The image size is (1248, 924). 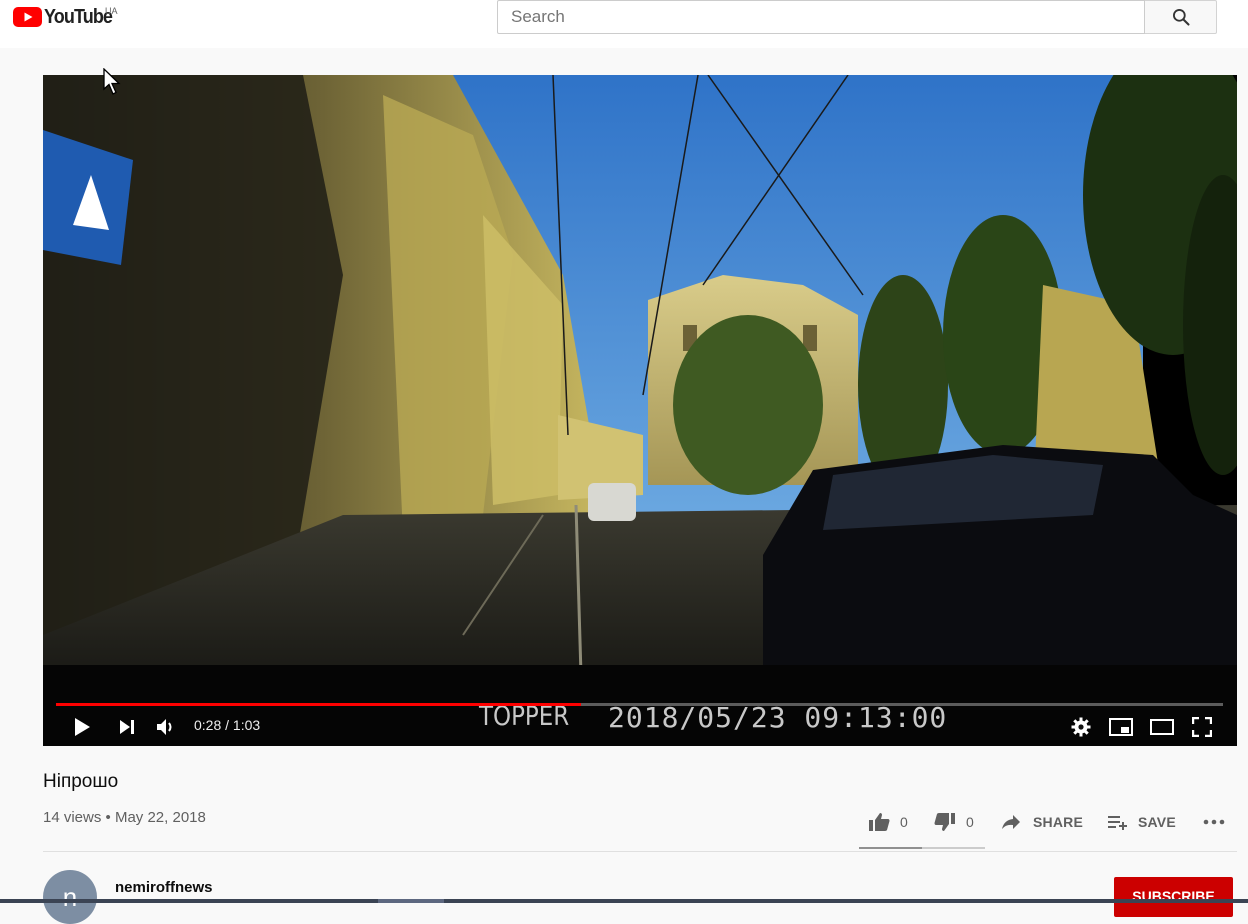 I want to click on dislike-button: 0, so click(x=954, y=822).